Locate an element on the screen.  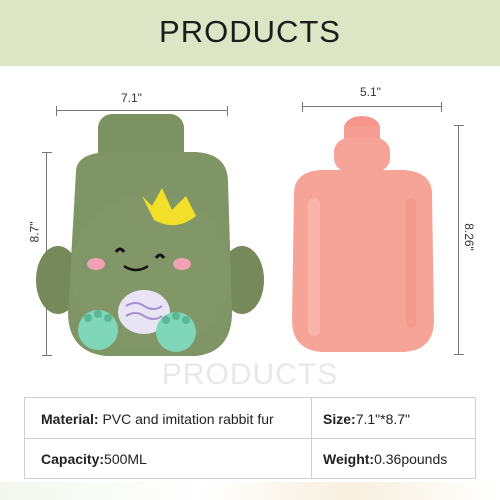
size-value: 7.1"*8.7" is located at coordinates (382, 419).